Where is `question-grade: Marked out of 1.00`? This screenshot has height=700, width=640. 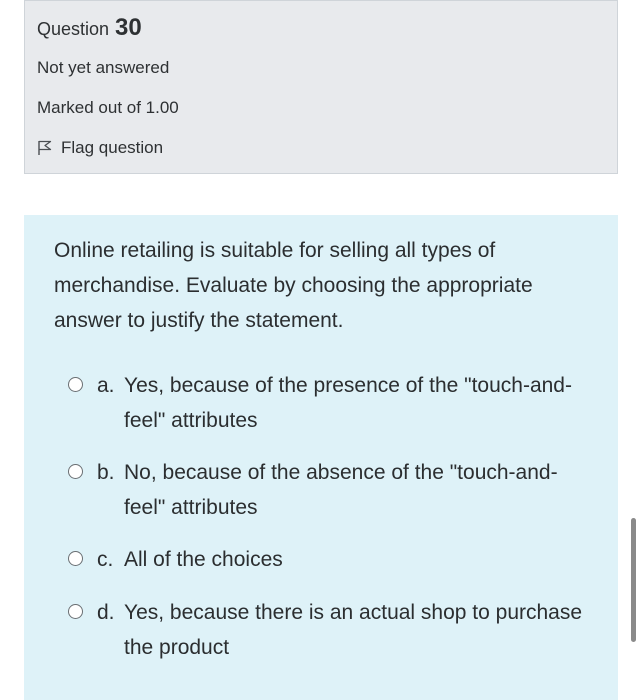
question-grade: Marked out of 1.00 is located at coordinates (108, 107).